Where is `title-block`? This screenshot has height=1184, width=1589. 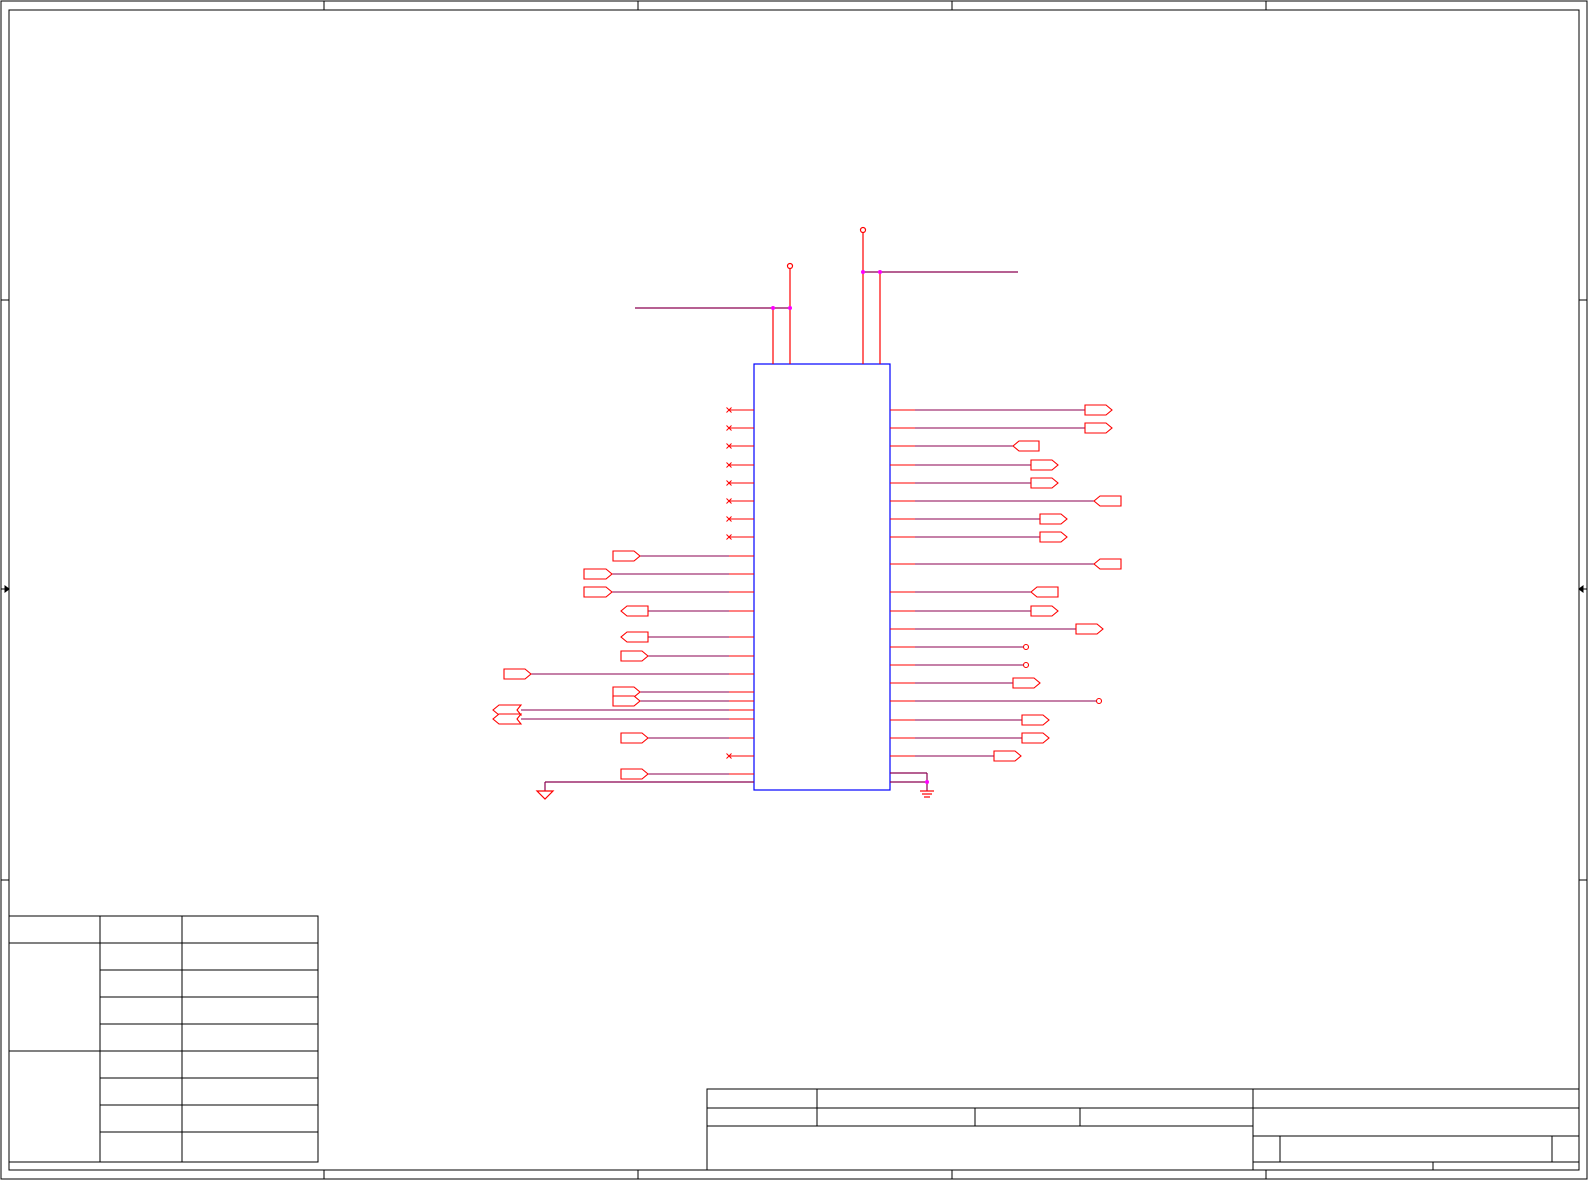 title-block is located at coordinates (1143, 1129).